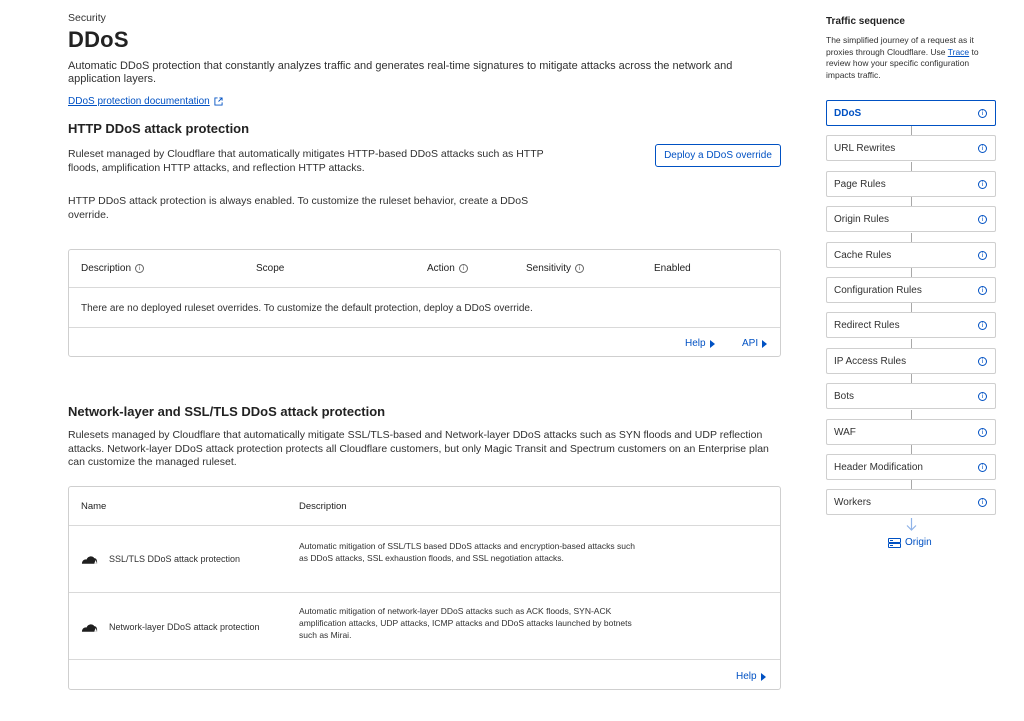  I want to click on traffic-step-bots: Bots i, so click(911, 396).